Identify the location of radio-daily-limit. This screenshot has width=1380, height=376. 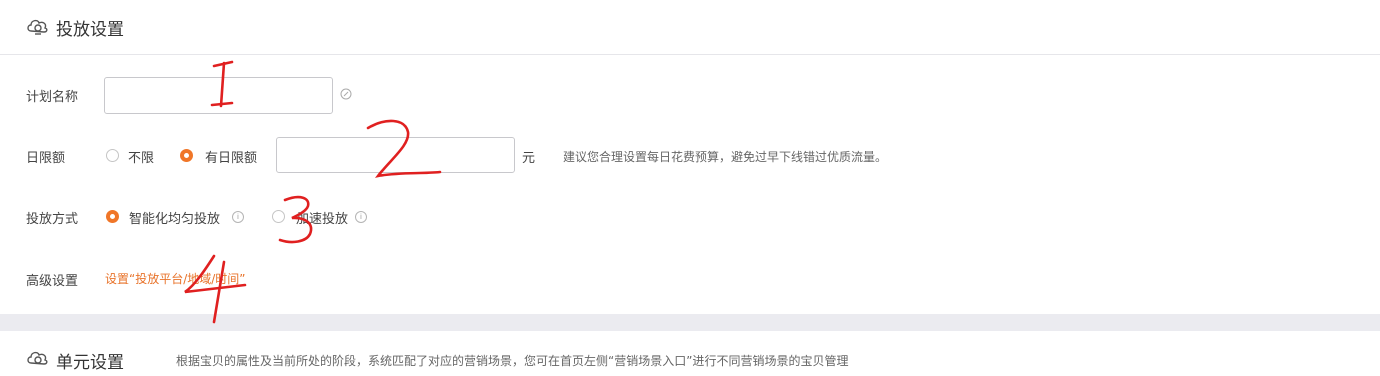
(186, 155).